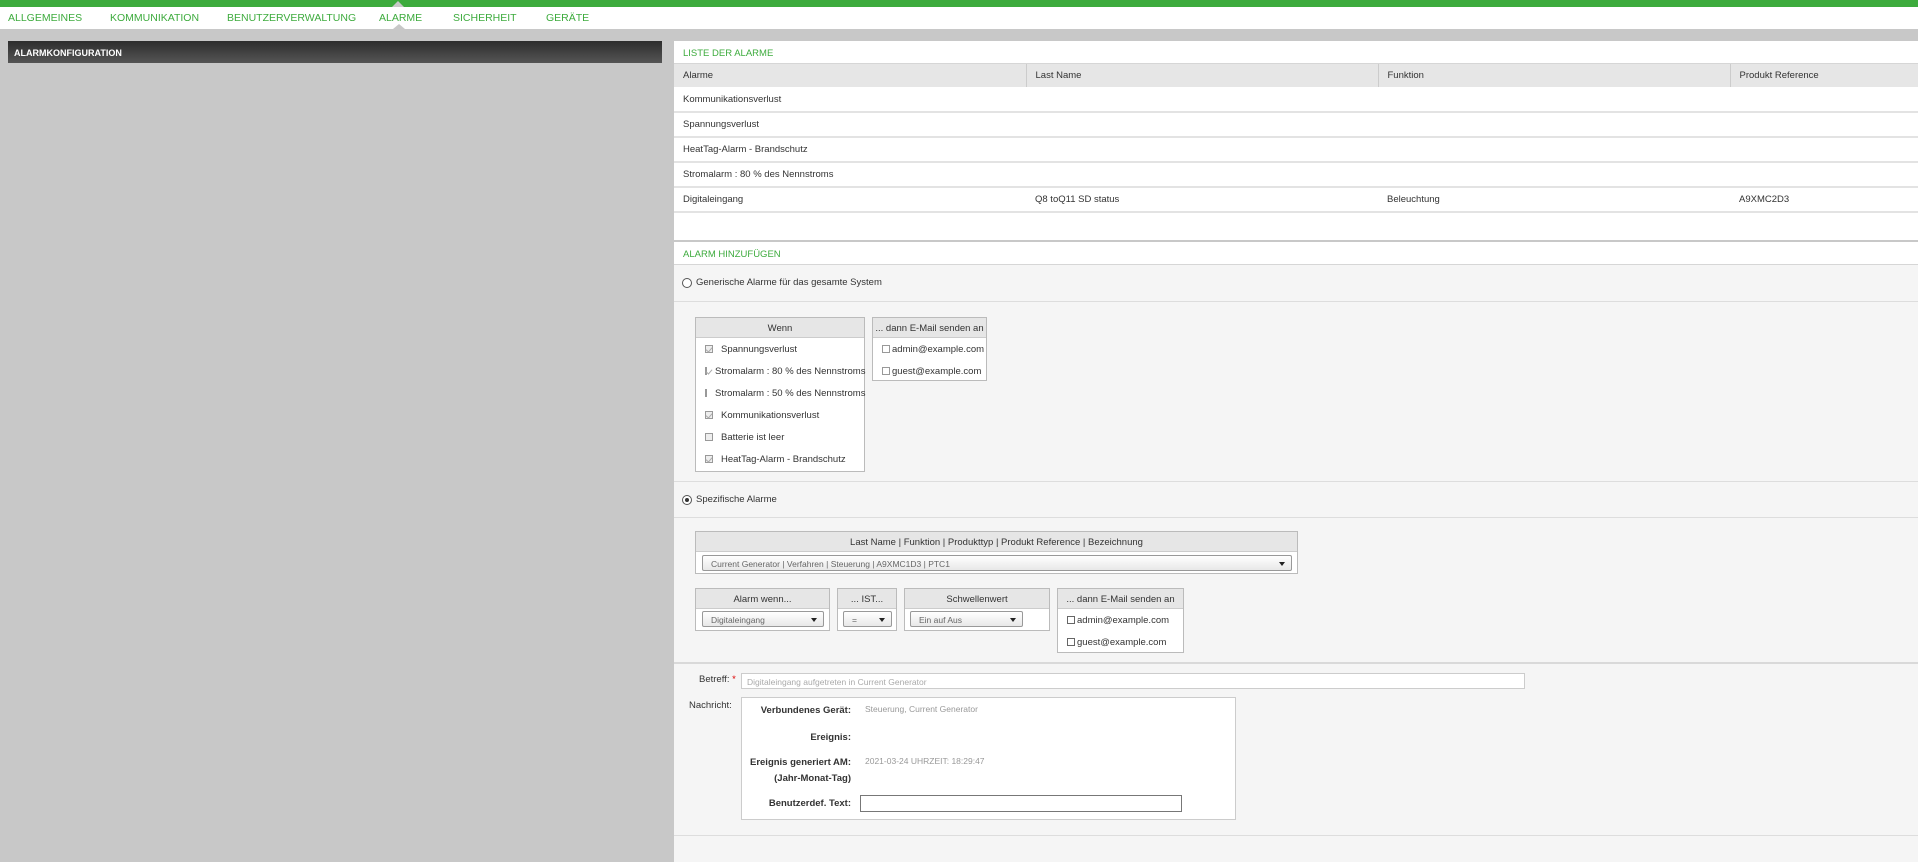 The image size is (1918, 862). What do you see at coordinates (850, 125) in the screenshot?
I see `cell-alarm: Spannungsverlust` at bounding box center [850, 125].